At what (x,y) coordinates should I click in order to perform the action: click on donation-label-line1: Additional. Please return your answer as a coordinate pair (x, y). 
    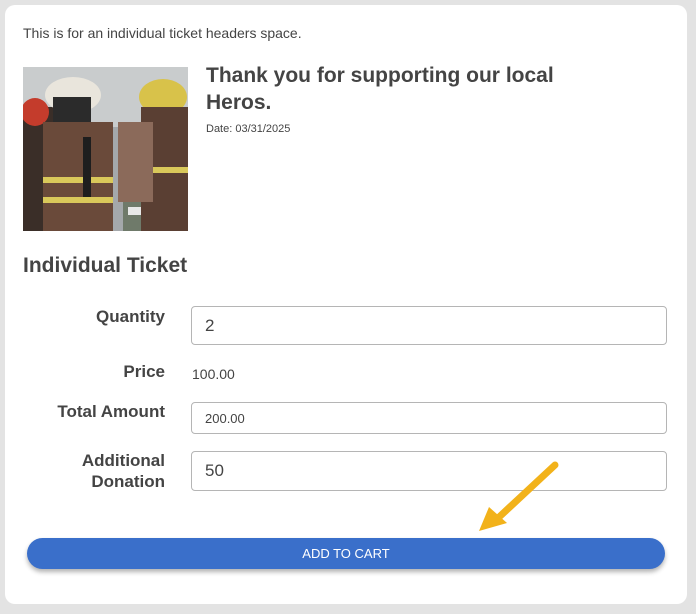
    Looking at the image, I should click on (123, 460).